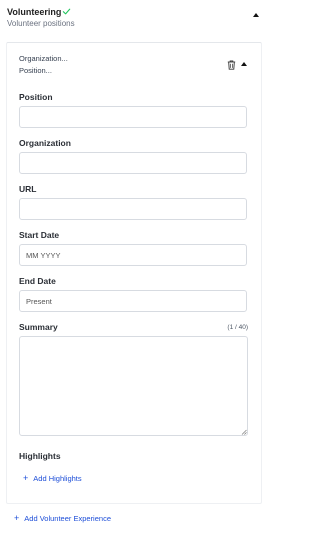 The width and height of the screenshot is (320, 538). What do you see at coordinates (36, 97) in the screenshot?
I see `position-label: Position` at bounding box center [36, 97].